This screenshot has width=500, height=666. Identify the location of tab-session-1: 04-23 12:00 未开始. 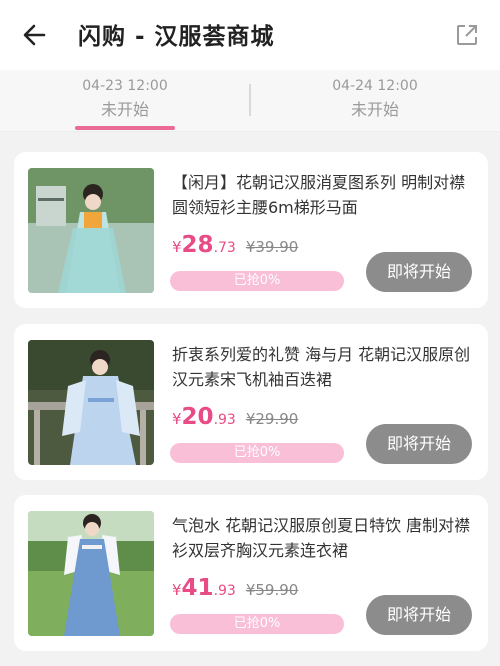
(125, 101).